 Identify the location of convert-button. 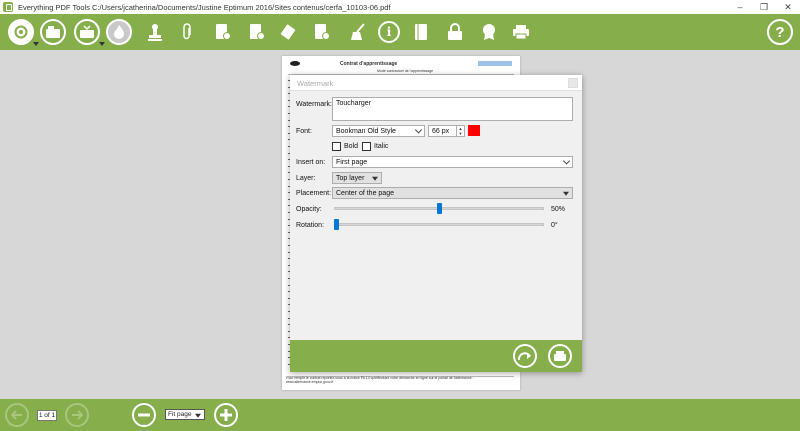
(22, 32).